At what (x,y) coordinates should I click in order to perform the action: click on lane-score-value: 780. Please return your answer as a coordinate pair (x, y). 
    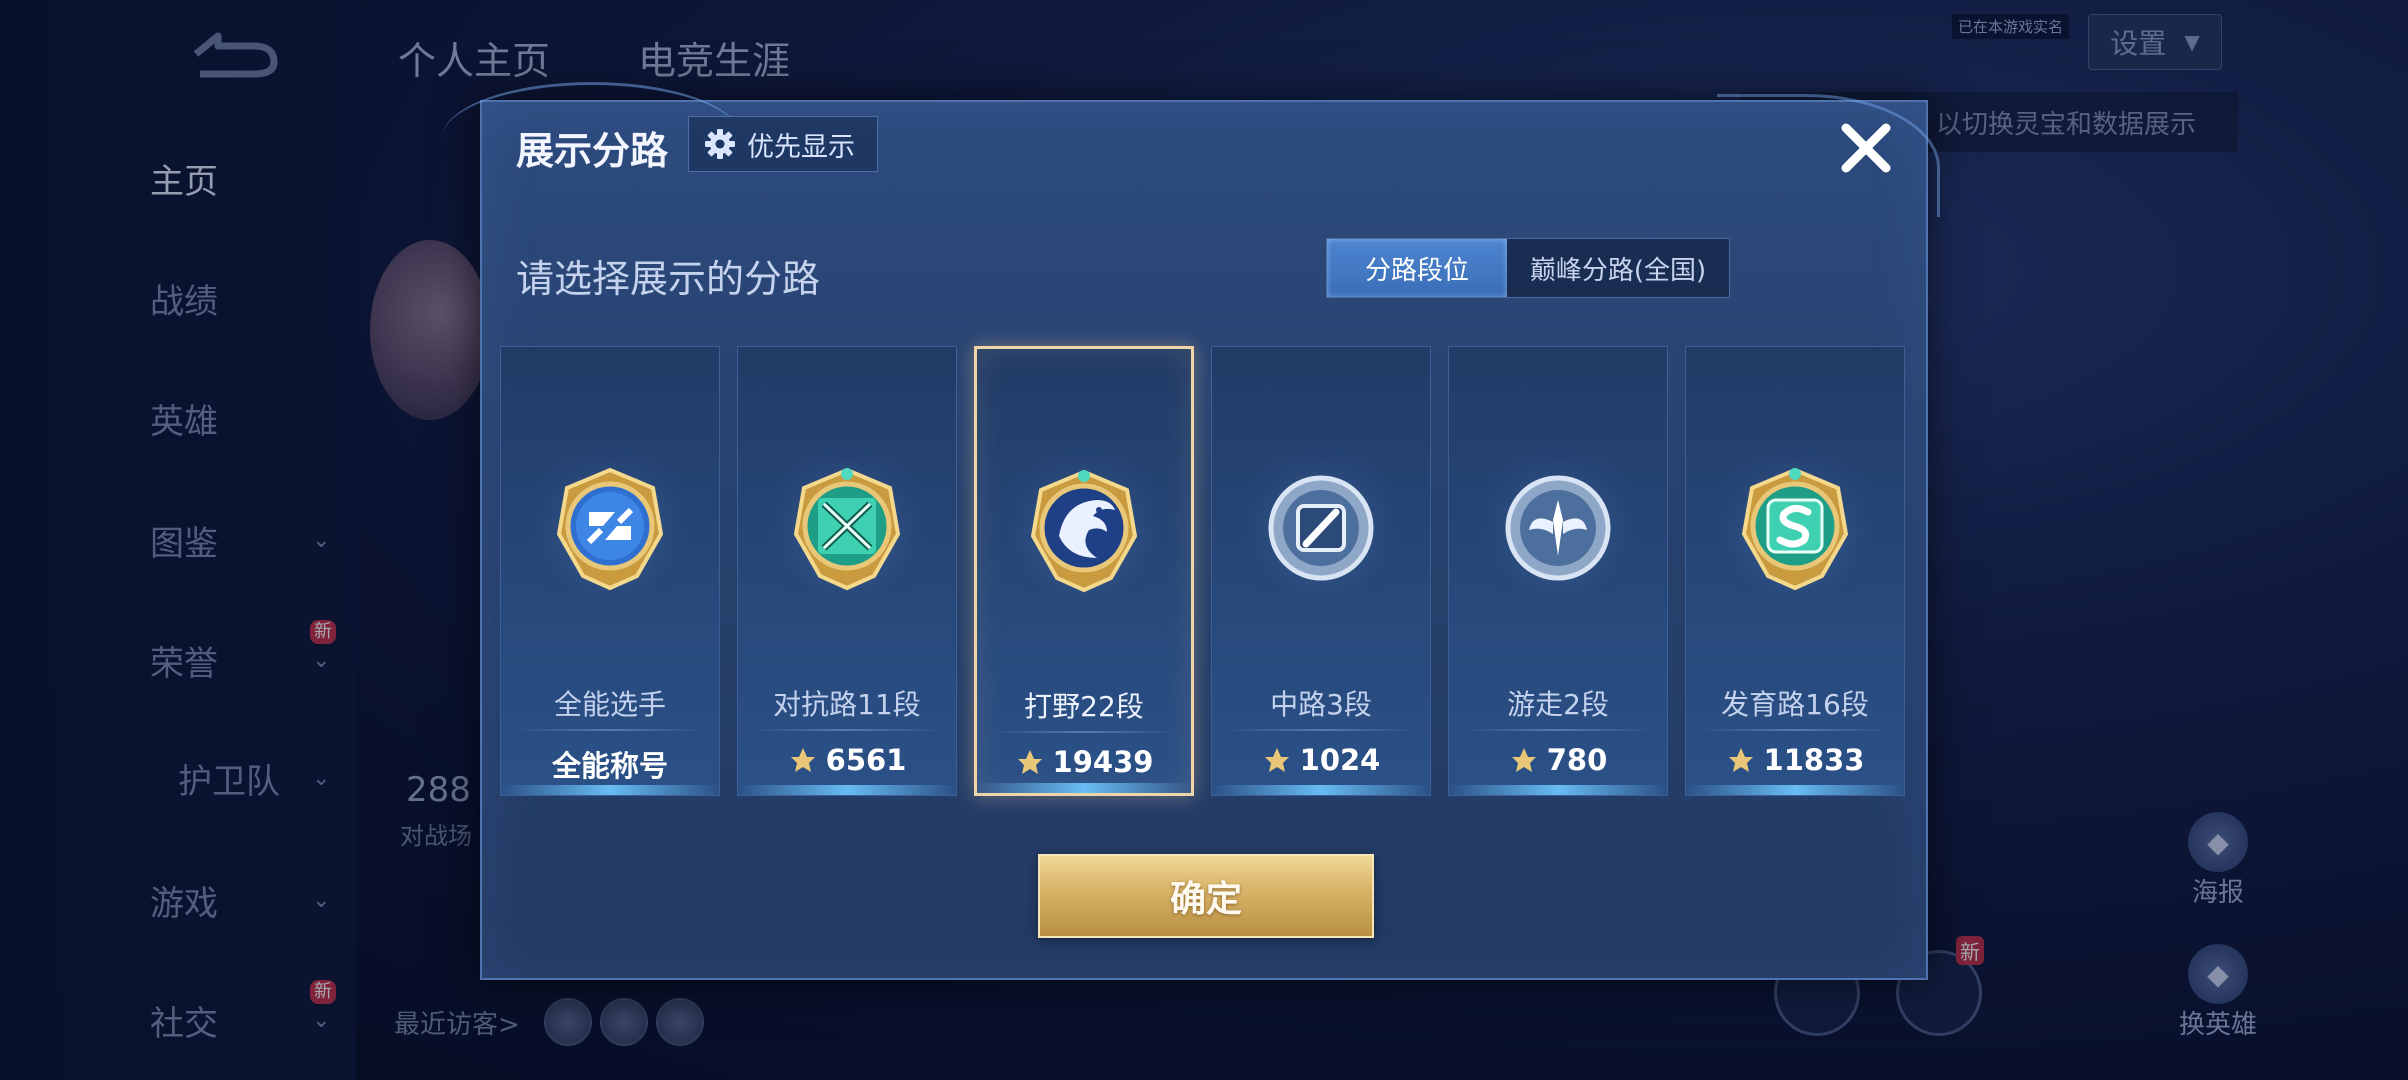
    Looking at the image, I should click on (1577, 760).